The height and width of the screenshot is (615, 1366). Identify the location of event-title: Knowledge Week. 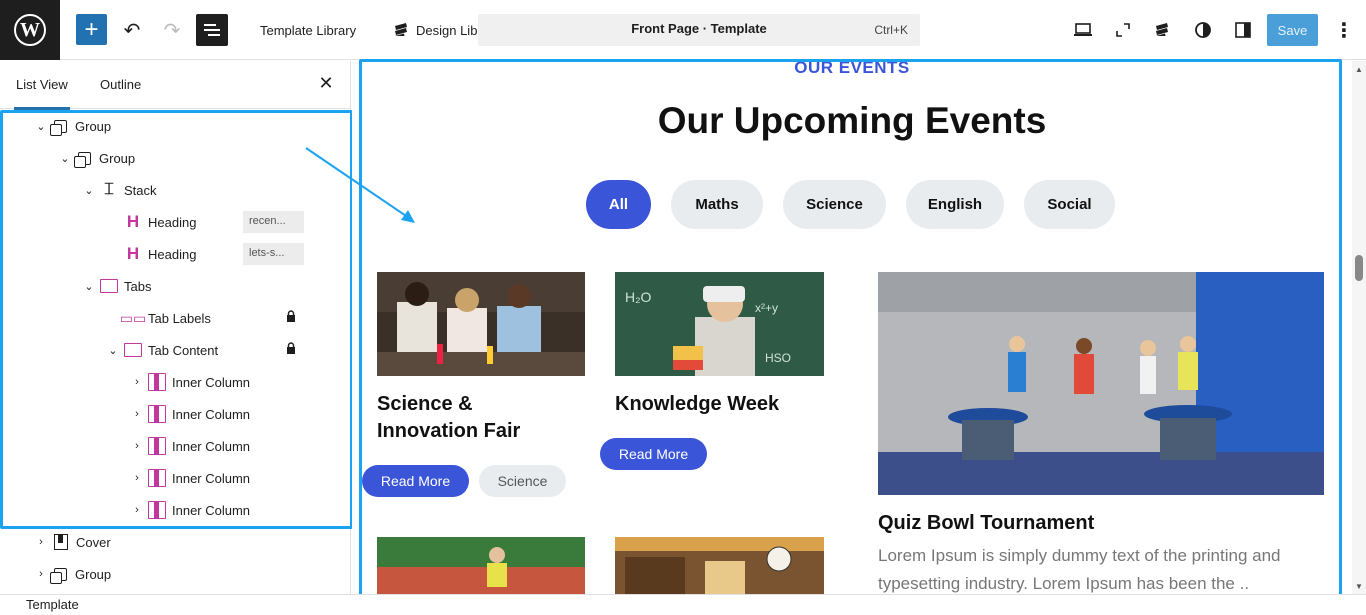
(697, 404).